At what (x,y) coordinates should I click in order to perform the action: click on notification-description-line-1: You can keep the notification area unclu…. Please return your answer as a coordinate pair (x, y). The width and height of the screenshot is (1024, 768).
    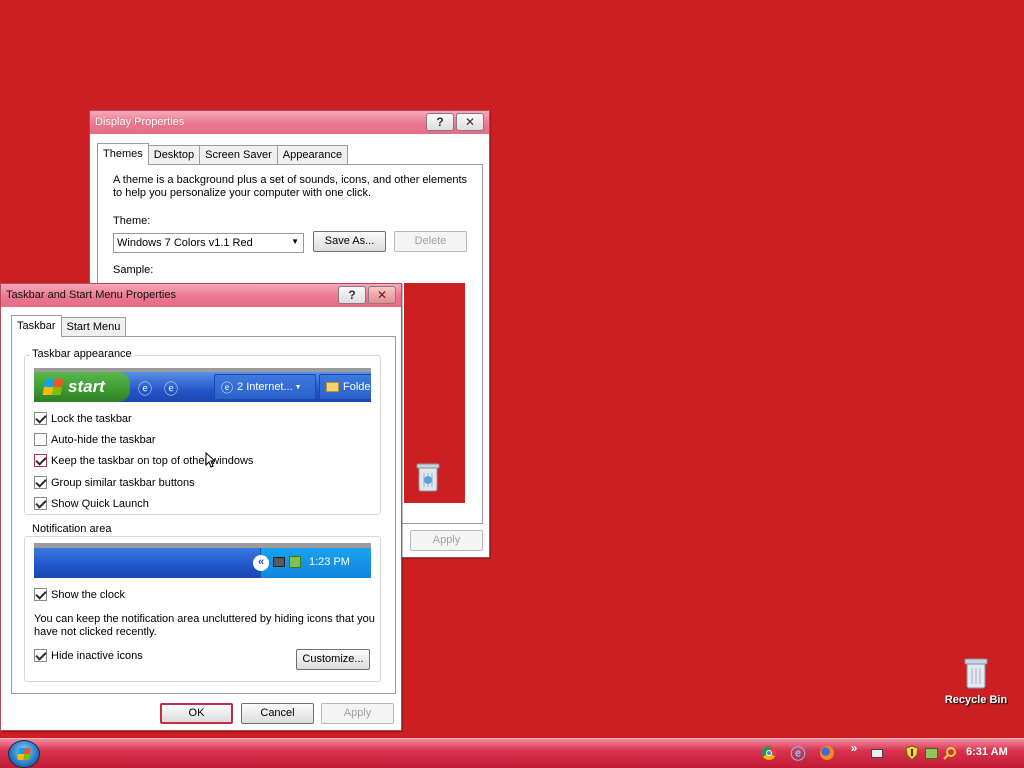
    Looking at the image, I should click on (204, 619).